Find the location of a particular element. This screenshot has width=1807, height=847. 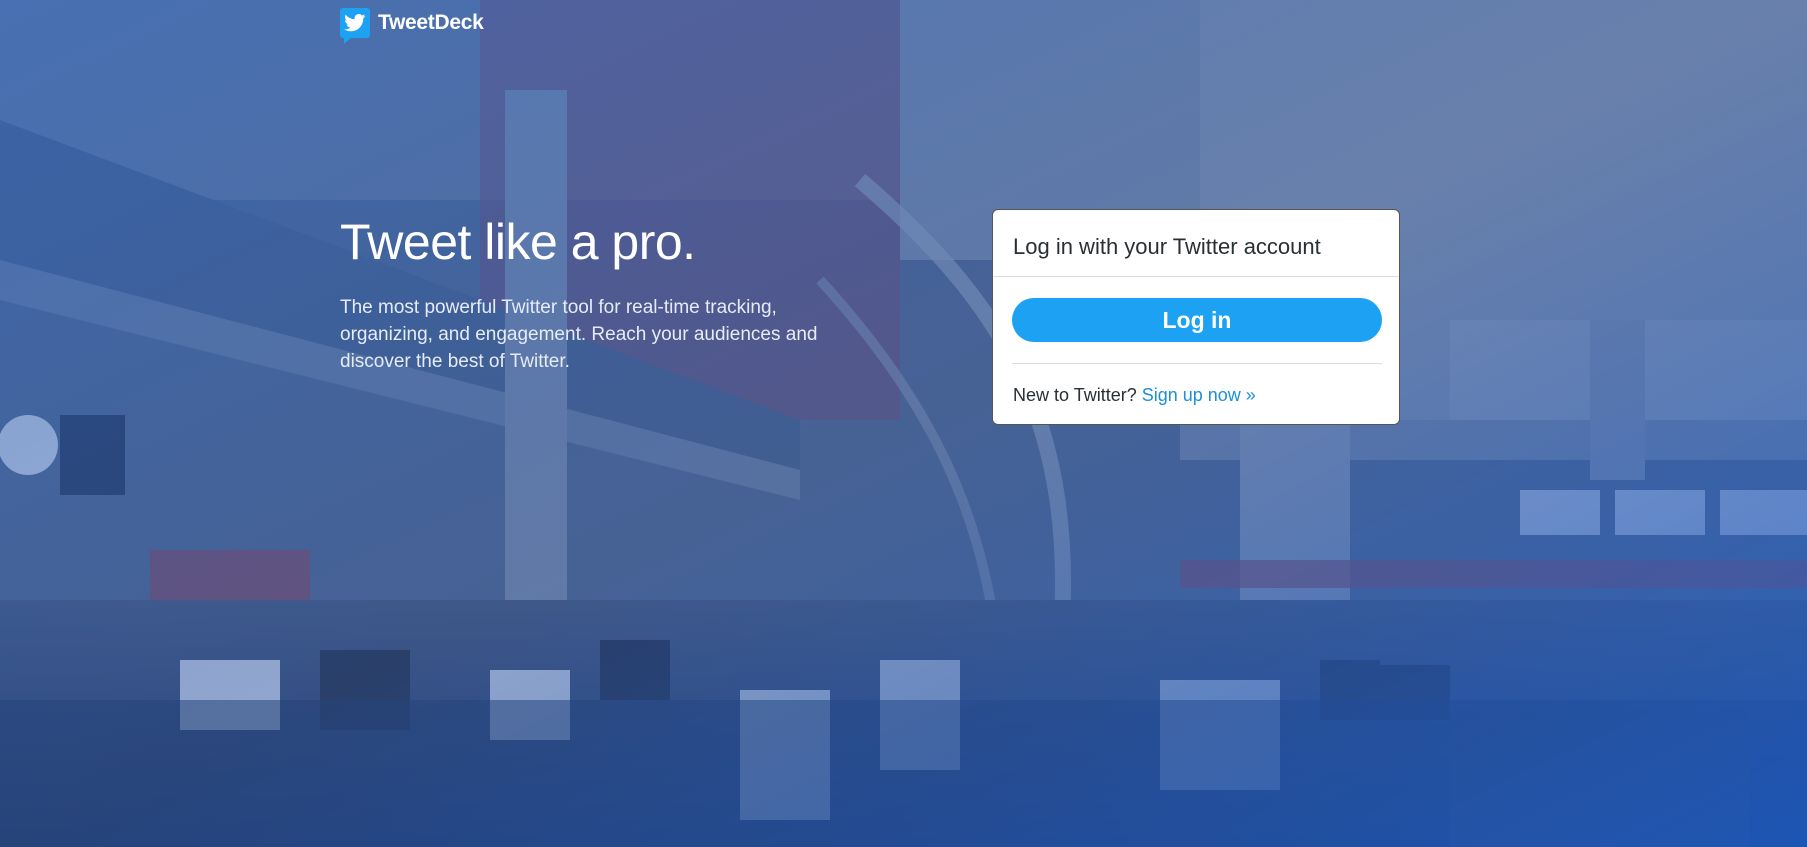

login-button: Log in is located at coordinates (1197, 320).